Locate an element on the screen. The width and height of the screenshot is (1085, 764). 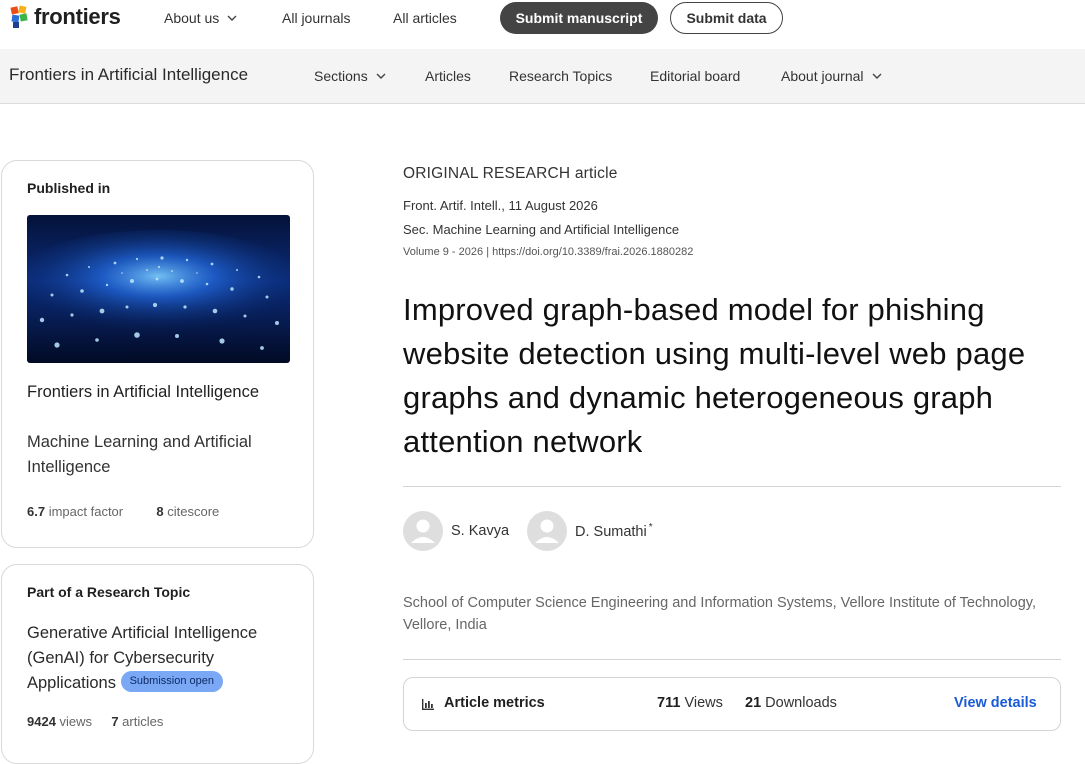
frontiers-logo-icon is located at coordinates (19, 16).